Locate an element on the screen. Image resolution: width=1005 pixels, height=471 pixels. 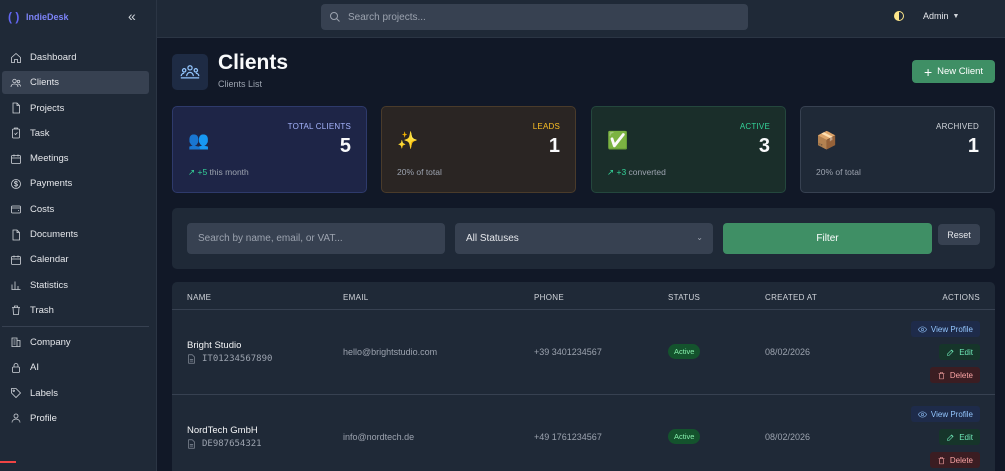
sidebar-item-labels: Labels is located at coordinates (75, 393).